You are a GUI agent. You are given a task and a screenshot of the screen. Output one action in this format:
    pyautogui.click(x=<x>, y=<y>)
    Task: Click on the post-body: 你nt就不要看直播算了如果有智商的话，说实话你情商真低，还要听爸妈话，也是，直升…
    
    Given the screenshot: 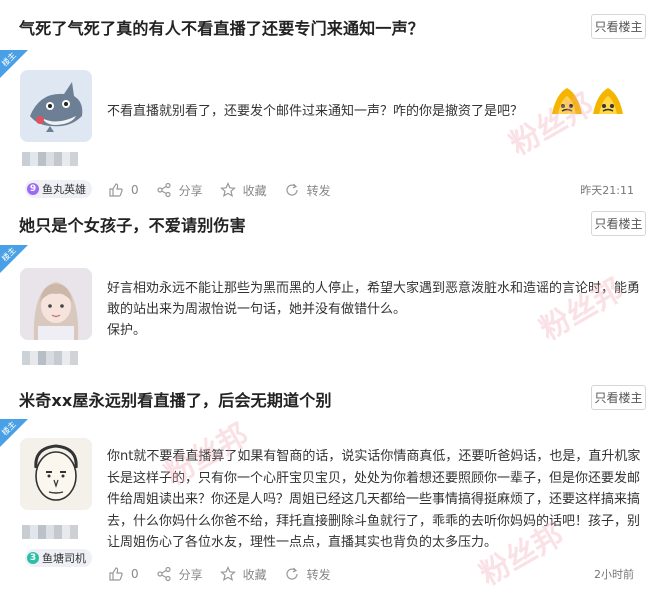 What is the action you would take?
    pyautogui.click(x=374, y=499)
    